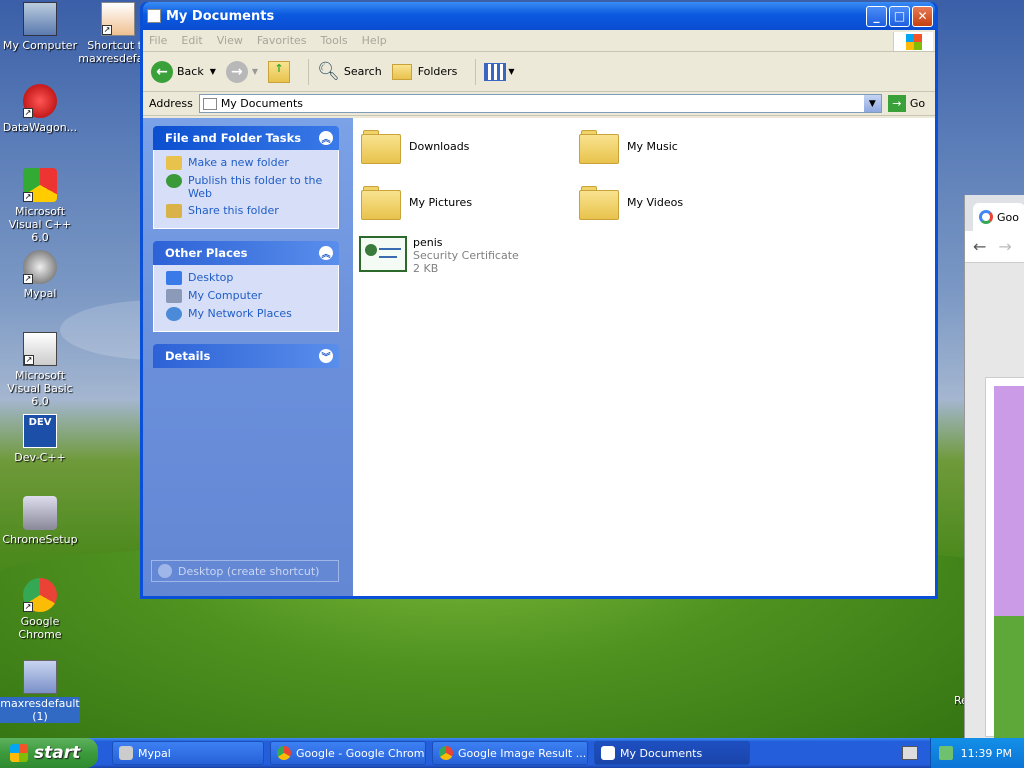  I want to click on file-type: Security Certificate, so click(466, 255).